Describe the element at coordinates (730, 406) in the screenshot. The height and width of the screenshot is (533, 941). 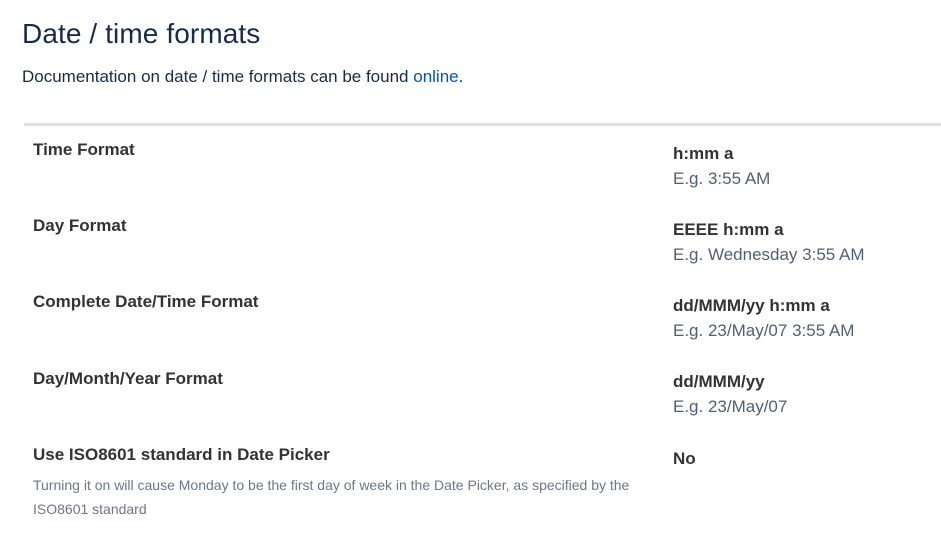
I see `setting-example: E.g. 23/May/07` at that location.